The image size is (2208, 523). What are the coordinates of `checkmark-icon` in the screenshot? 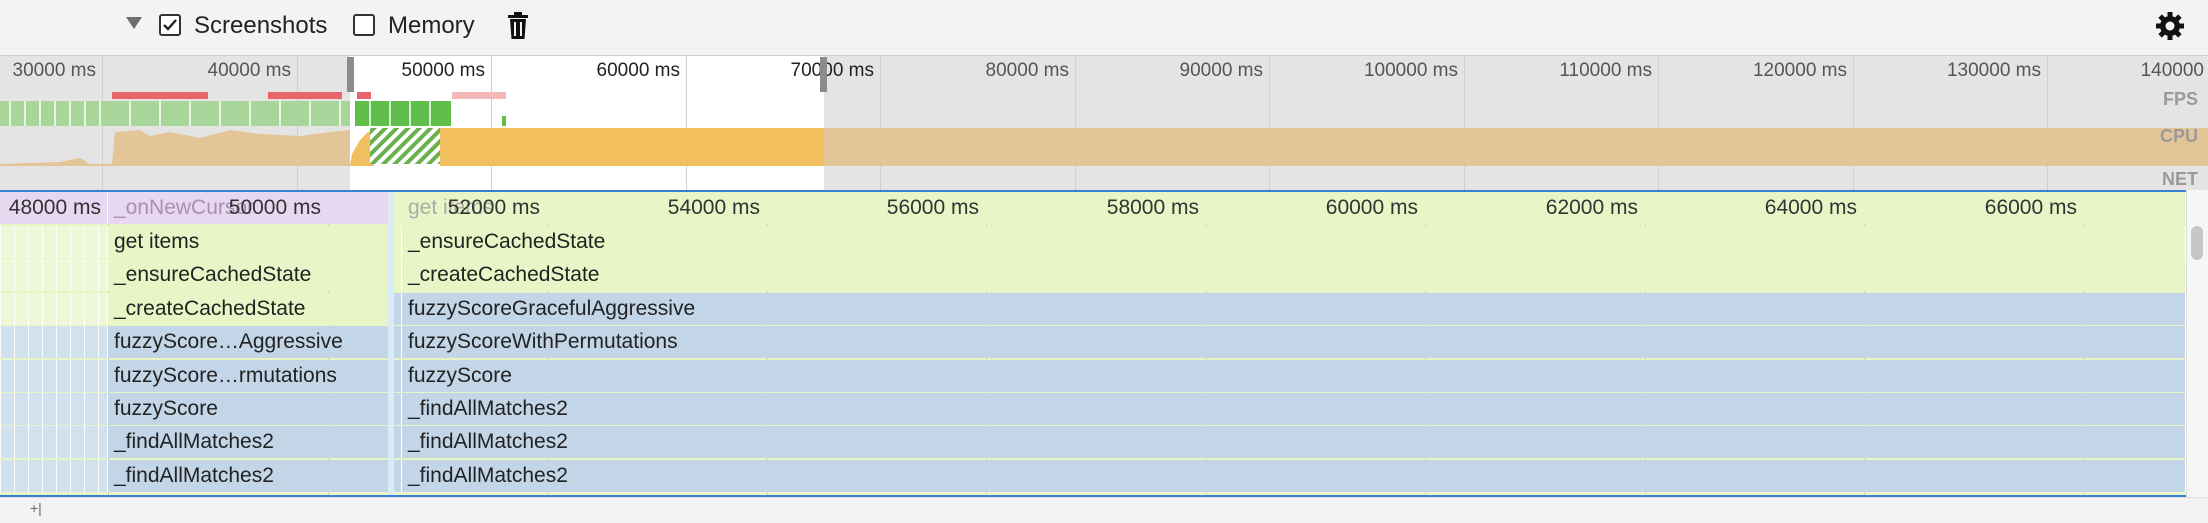 It's located at (170, 25).